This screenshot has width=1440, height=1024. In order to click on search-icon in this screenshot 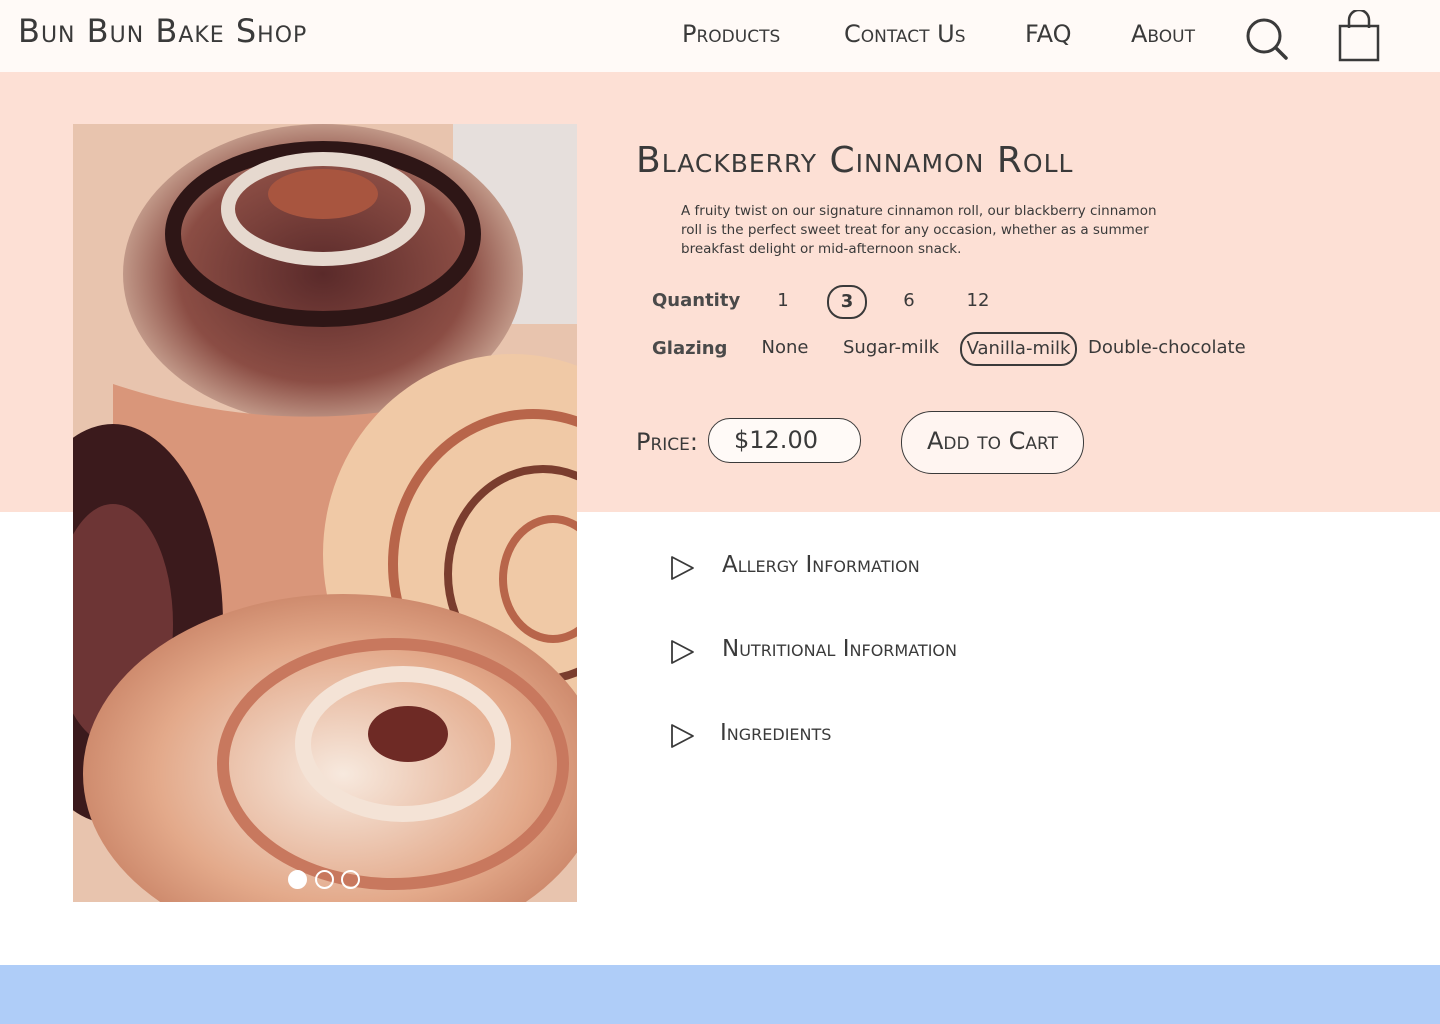, I will do `click(1267, 39)`.